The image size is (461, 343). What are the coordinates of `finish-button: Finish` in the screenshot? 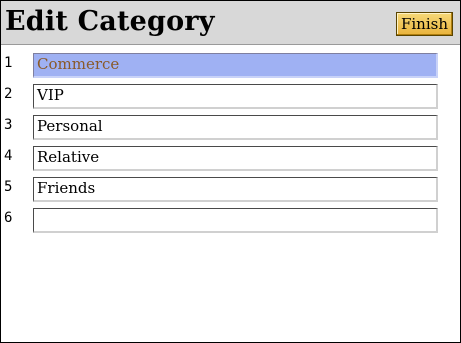 It's located at (424, 24).